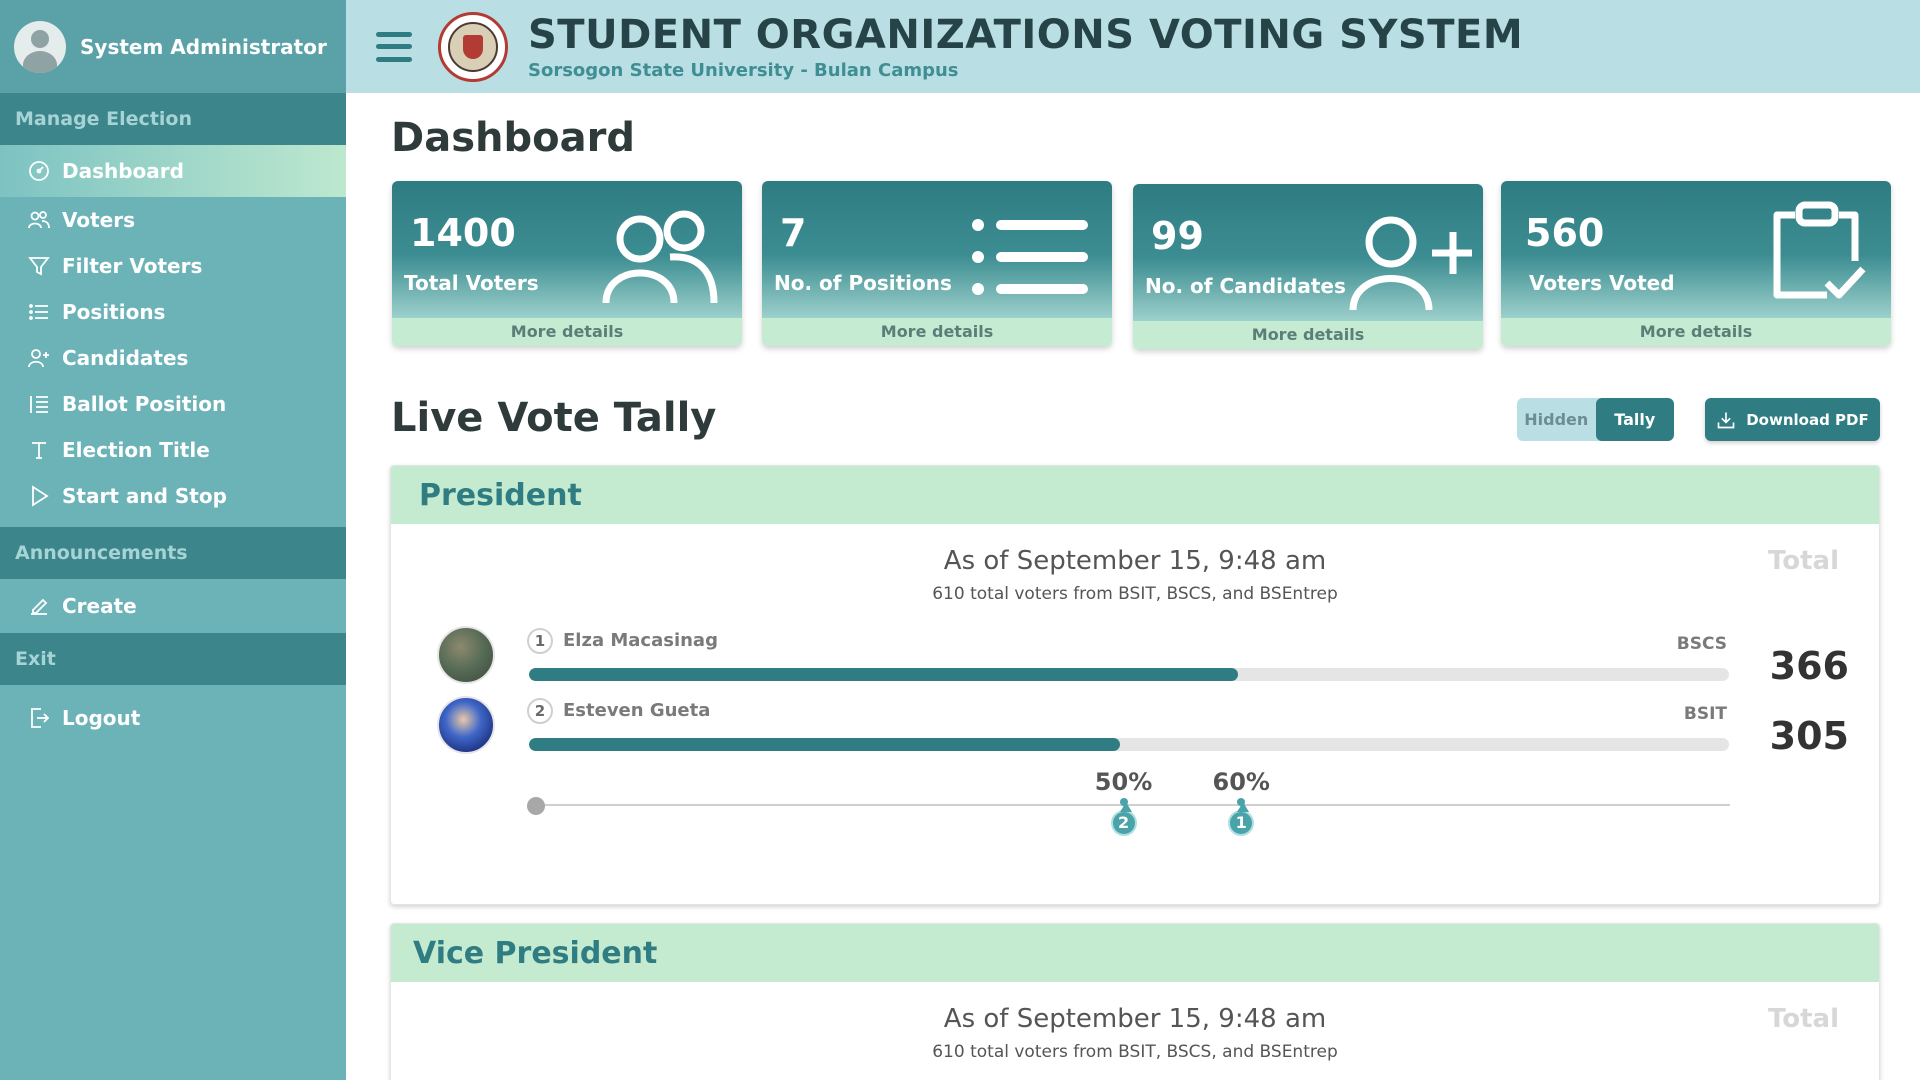 The width and height of the screenshot is (1920, 1080). I want to click on stat-label: No. of Positions, so click(863, 283).